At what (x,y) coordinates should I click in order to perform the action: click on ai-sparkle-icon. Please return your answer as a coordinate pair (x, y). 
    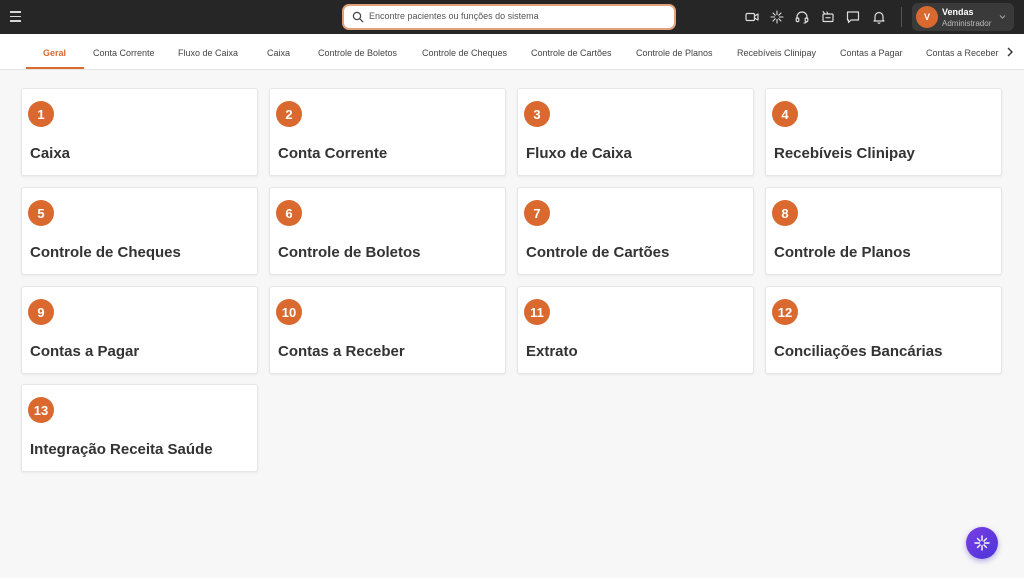
    Looking at the image, I should click on (982, 543).